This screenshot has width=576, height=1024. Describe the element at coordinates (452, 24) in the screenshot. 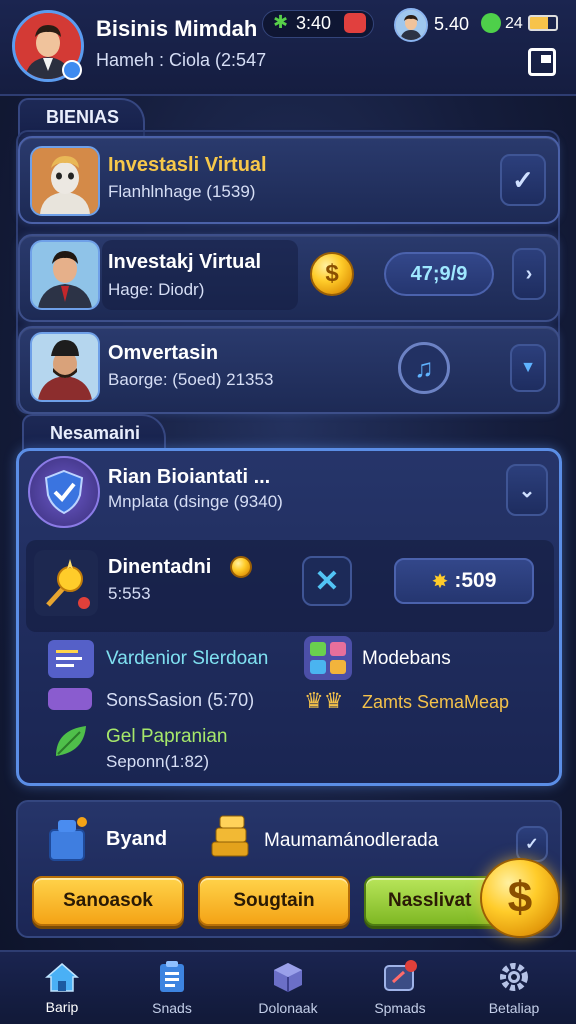

I see `coins-value: 5.40` at that location.